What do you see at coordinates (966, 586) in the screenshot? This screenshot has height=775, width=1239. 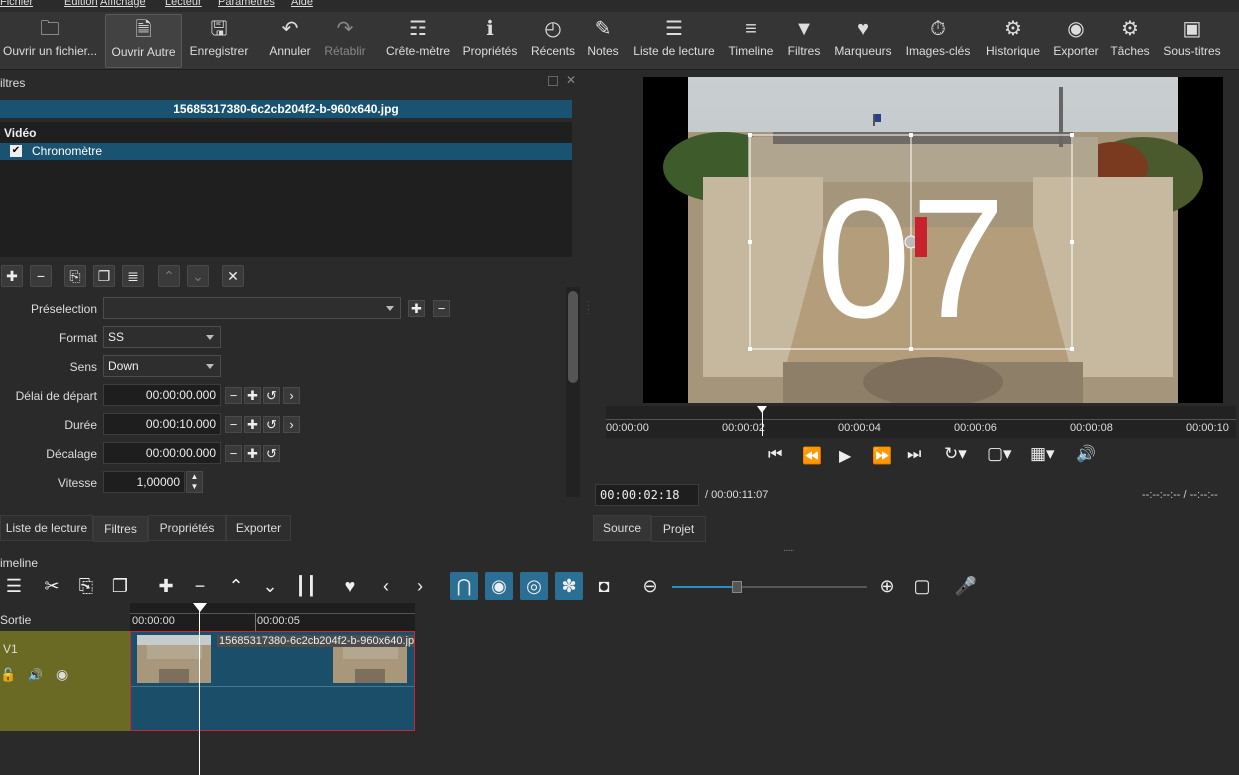 I see `record-audio-icon: 🎤` at bounding box center [966, 586].